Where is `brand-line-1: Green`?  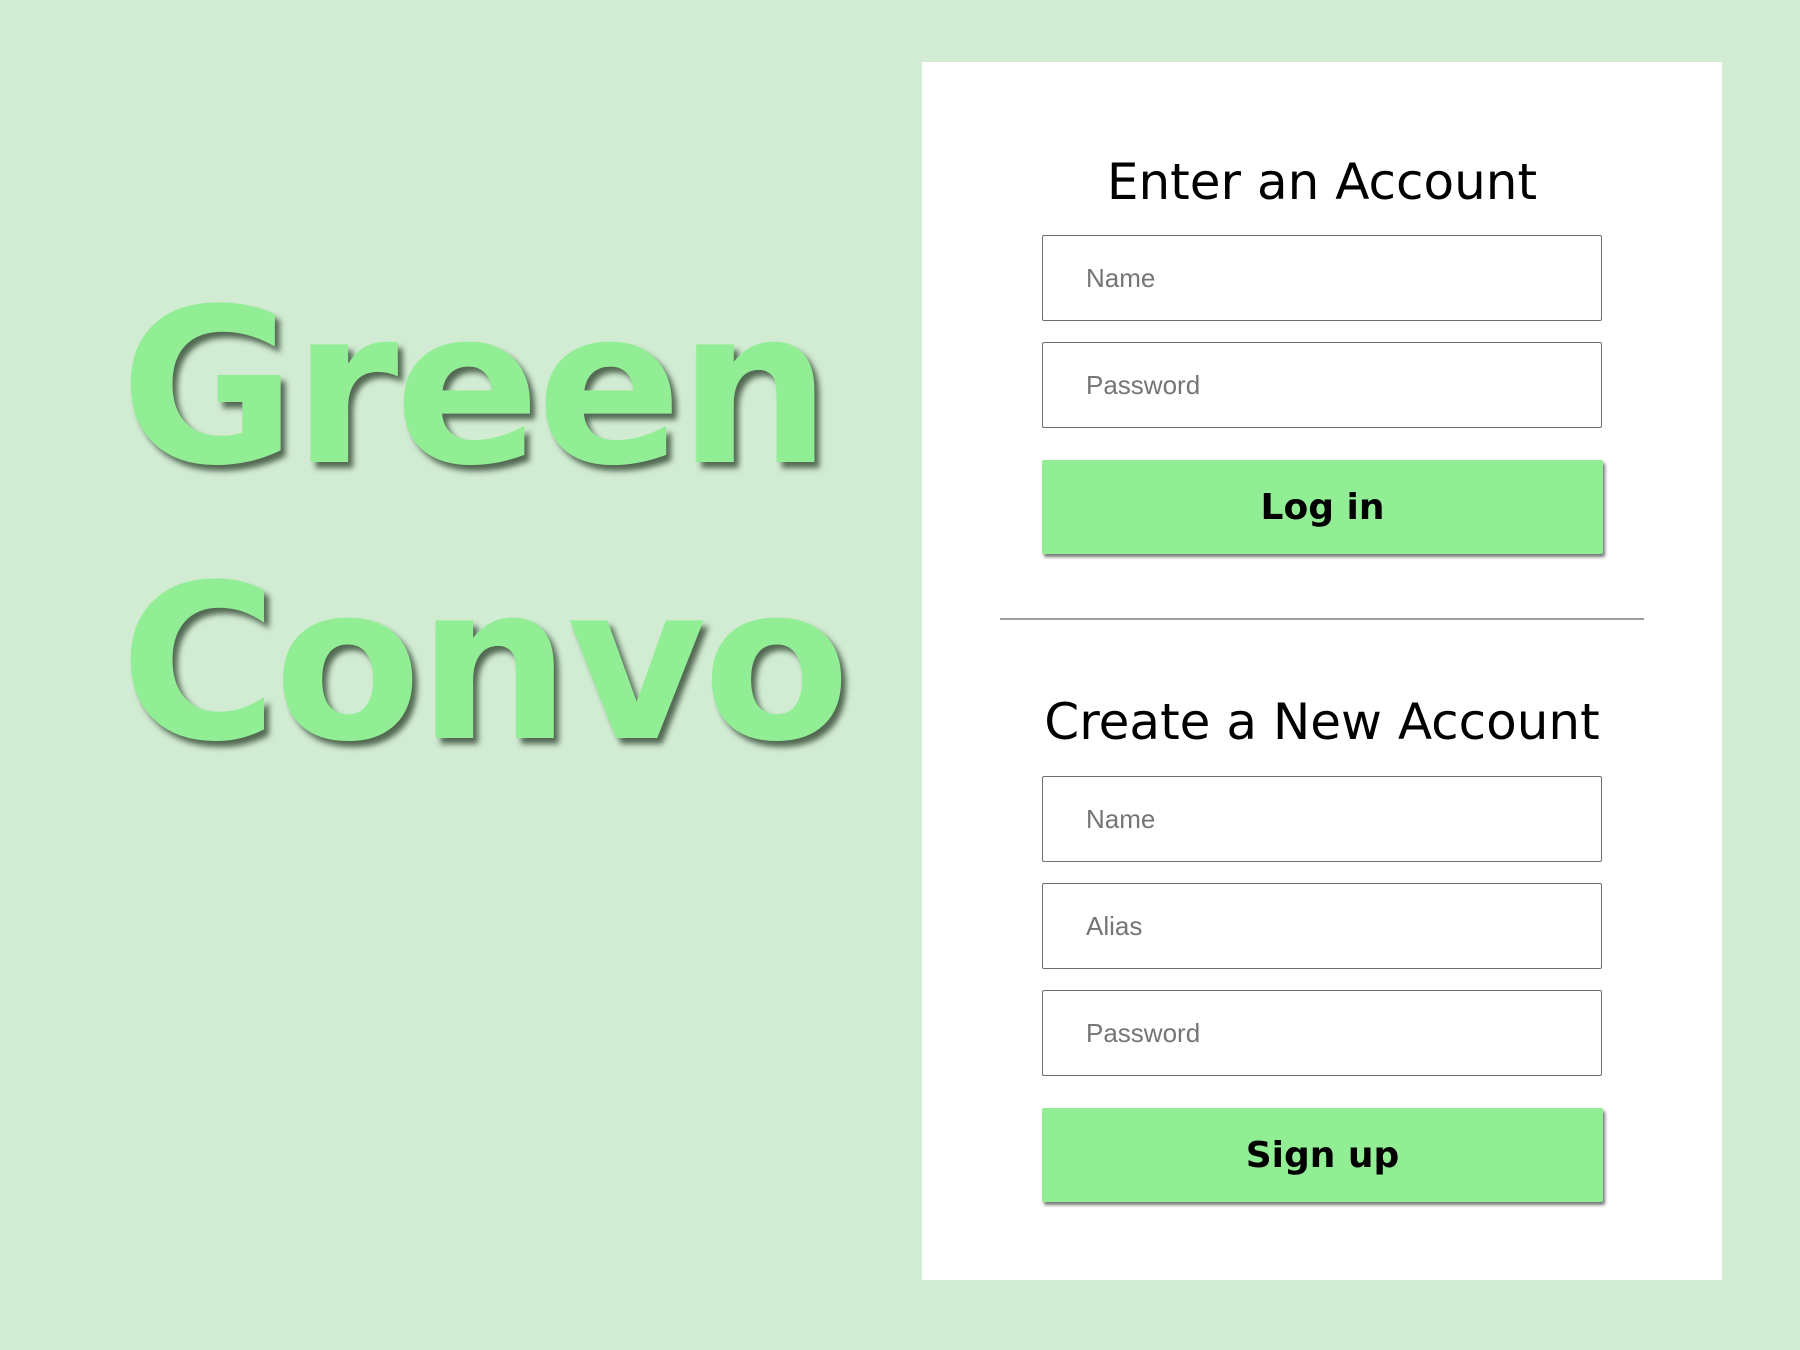
brand-line-1: Green is located at coordinates (475, 387).